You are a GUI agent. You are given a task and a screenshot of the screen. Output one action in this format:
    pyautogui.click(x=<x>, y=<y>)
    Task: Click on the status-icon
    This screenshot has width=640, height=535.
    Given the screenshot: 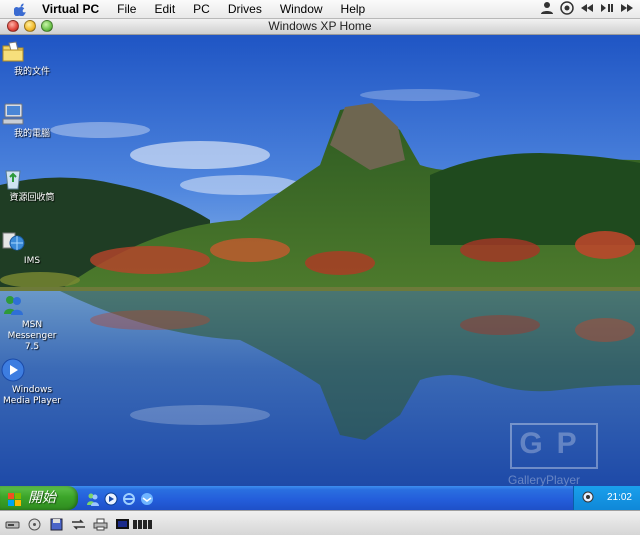 What is the action you would take?
    pyautogui.click(x=567, y=8)
    